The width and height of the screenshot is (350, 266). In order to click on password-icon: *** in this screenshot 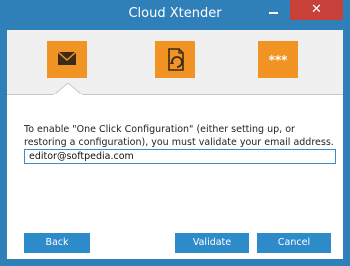, I will do `click(279, 60)`.